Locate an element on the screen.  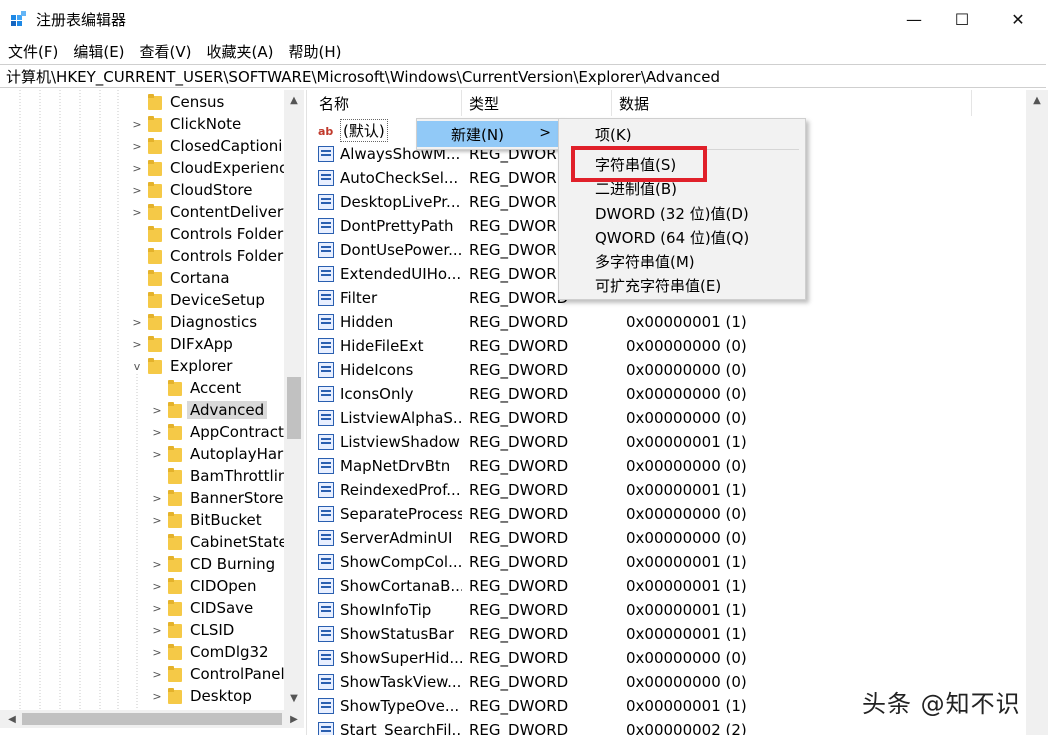
tree-horizontal-scrollbar: ◀ ▶ is located at coordinates (152, 719).